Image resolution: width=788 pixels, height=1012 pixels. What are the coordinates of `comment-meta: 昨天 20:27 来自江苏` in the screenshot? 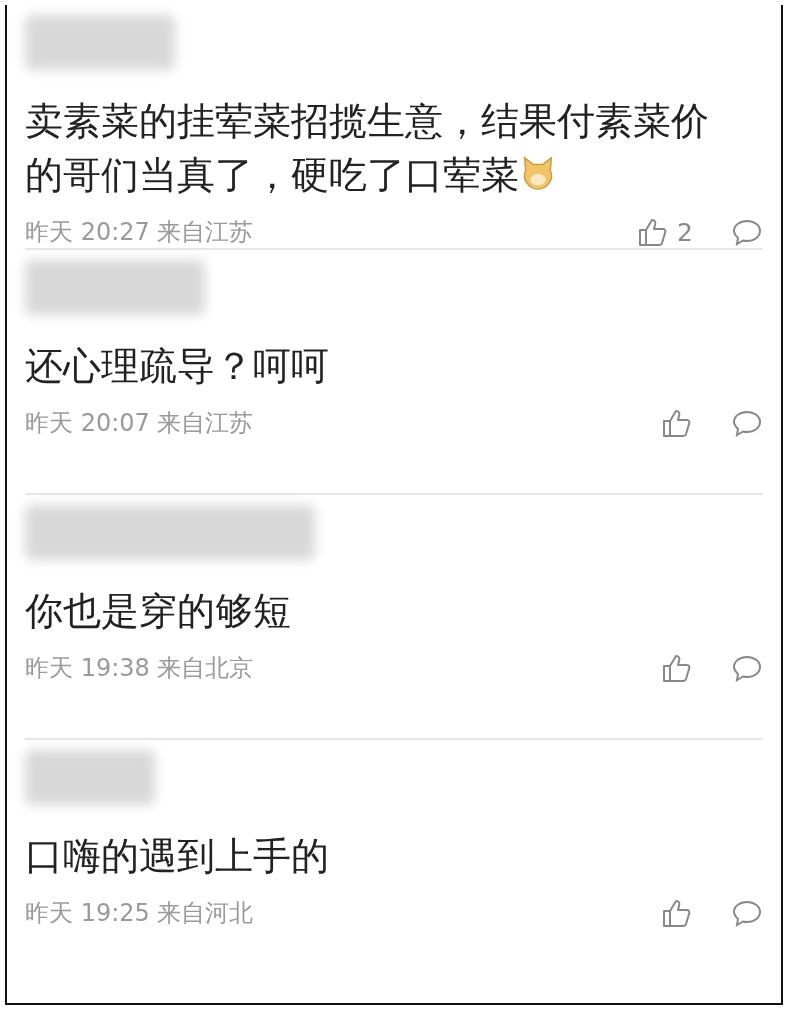 It's located at (140, 232).